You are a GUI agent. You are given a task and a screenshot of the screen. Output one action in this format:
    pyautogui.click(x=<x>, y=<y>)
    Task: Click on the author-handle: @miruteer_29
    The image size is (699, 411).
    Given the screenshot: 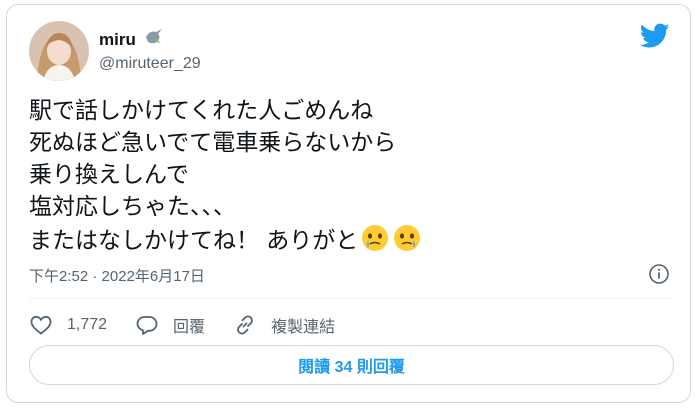 What is the action you would take?
    pyautogui.click(x=150, y=64)
    